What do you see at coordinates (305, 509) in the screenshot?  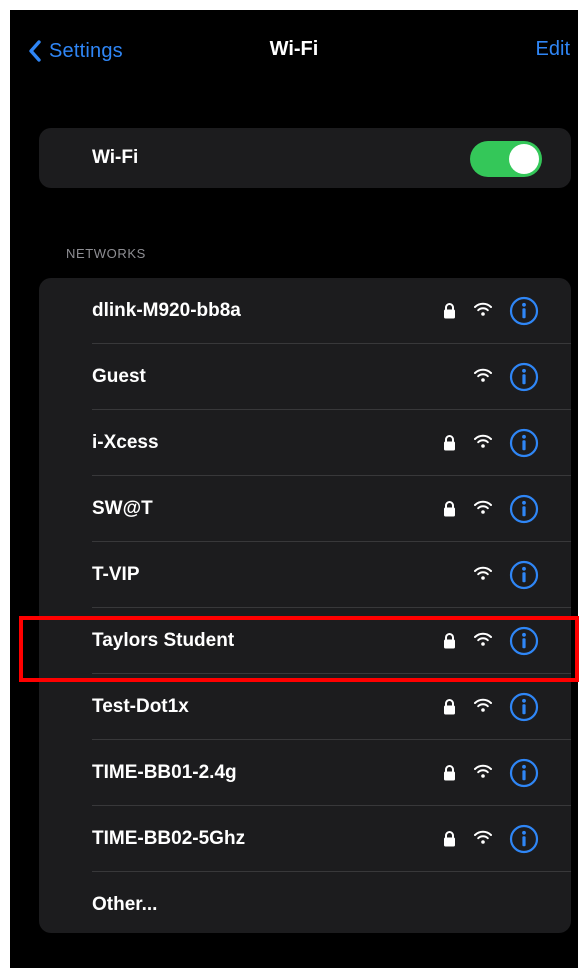 I see `network-row: SW@T` at bounding box center [305, 509].